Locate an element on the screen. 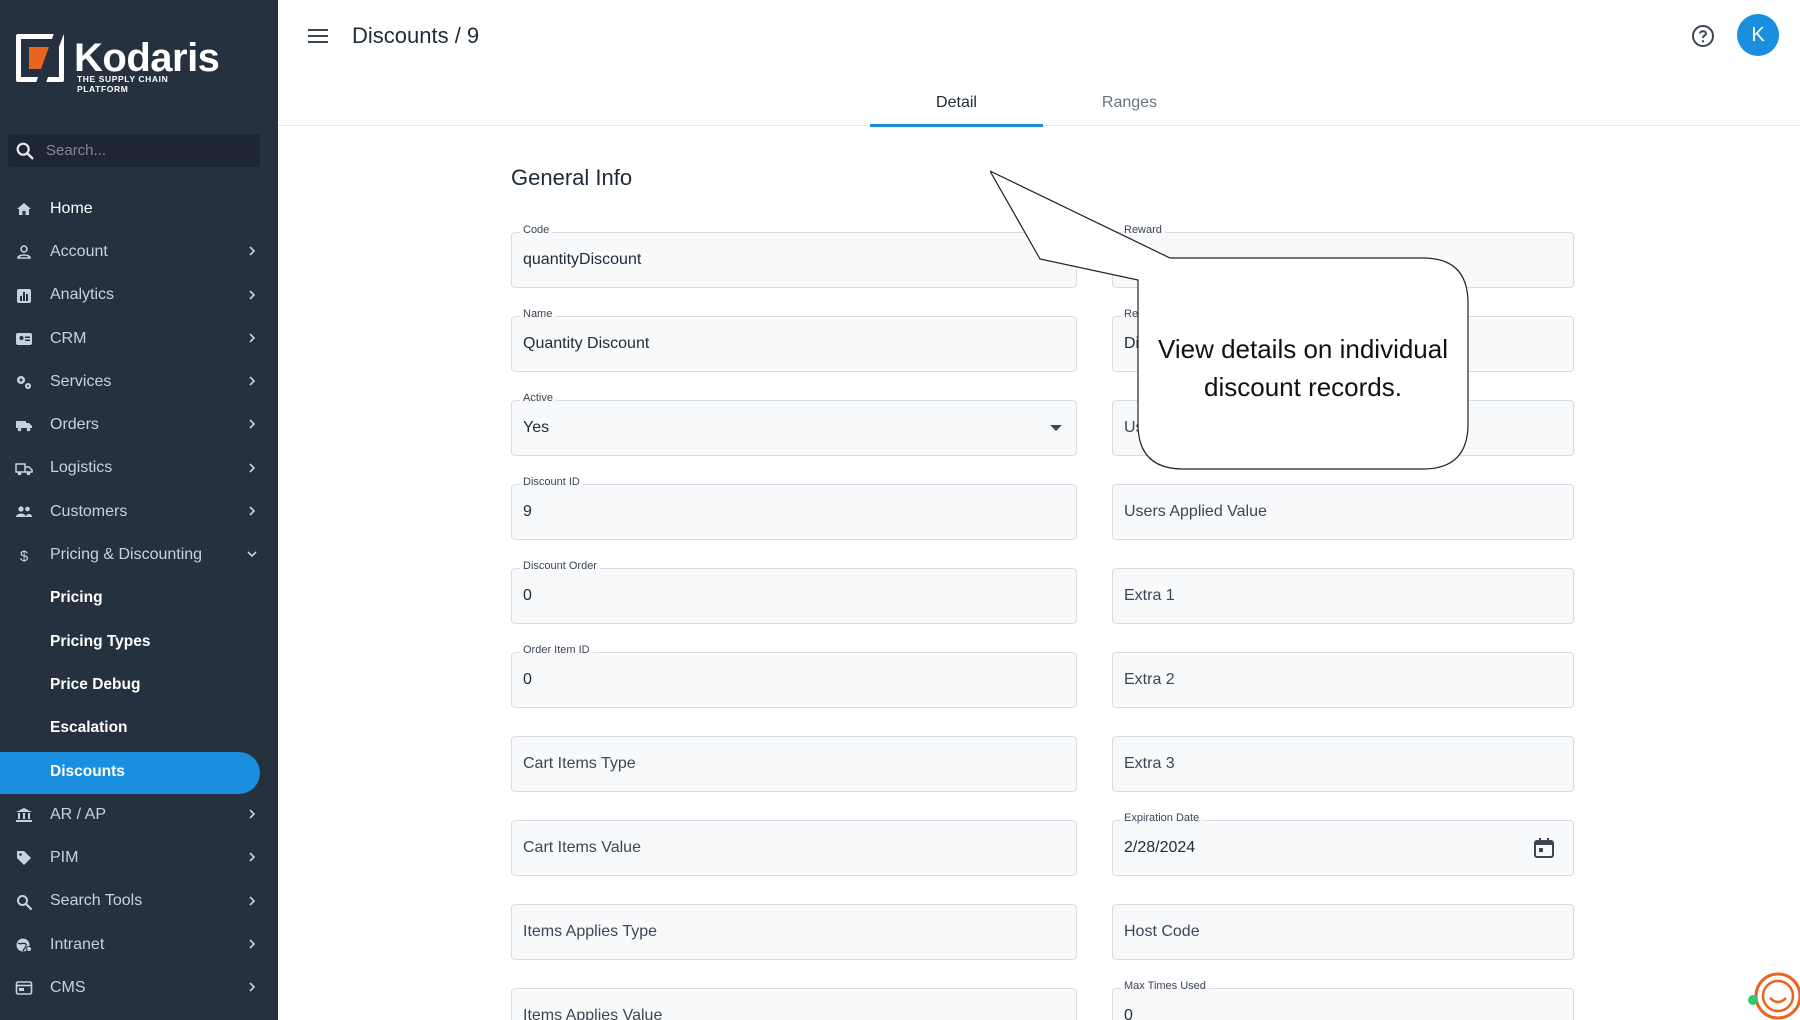 The width and height of the screenshot is (1800, 1020). sidebar-item-logistics: Logistics is located at coordinates (139, 468).